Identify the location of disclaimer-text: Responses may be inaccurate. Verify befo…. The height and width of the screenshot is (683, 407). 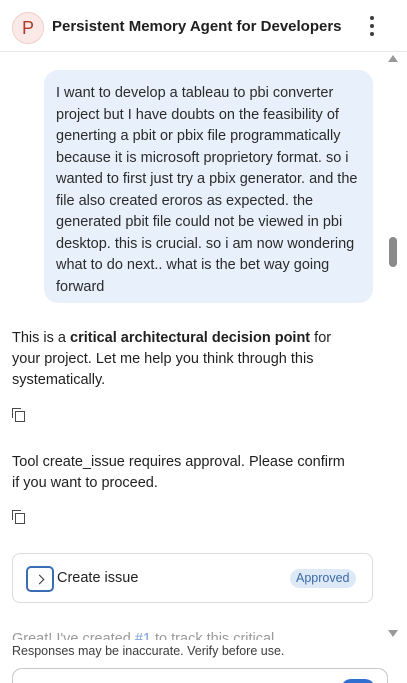
(148, 651).